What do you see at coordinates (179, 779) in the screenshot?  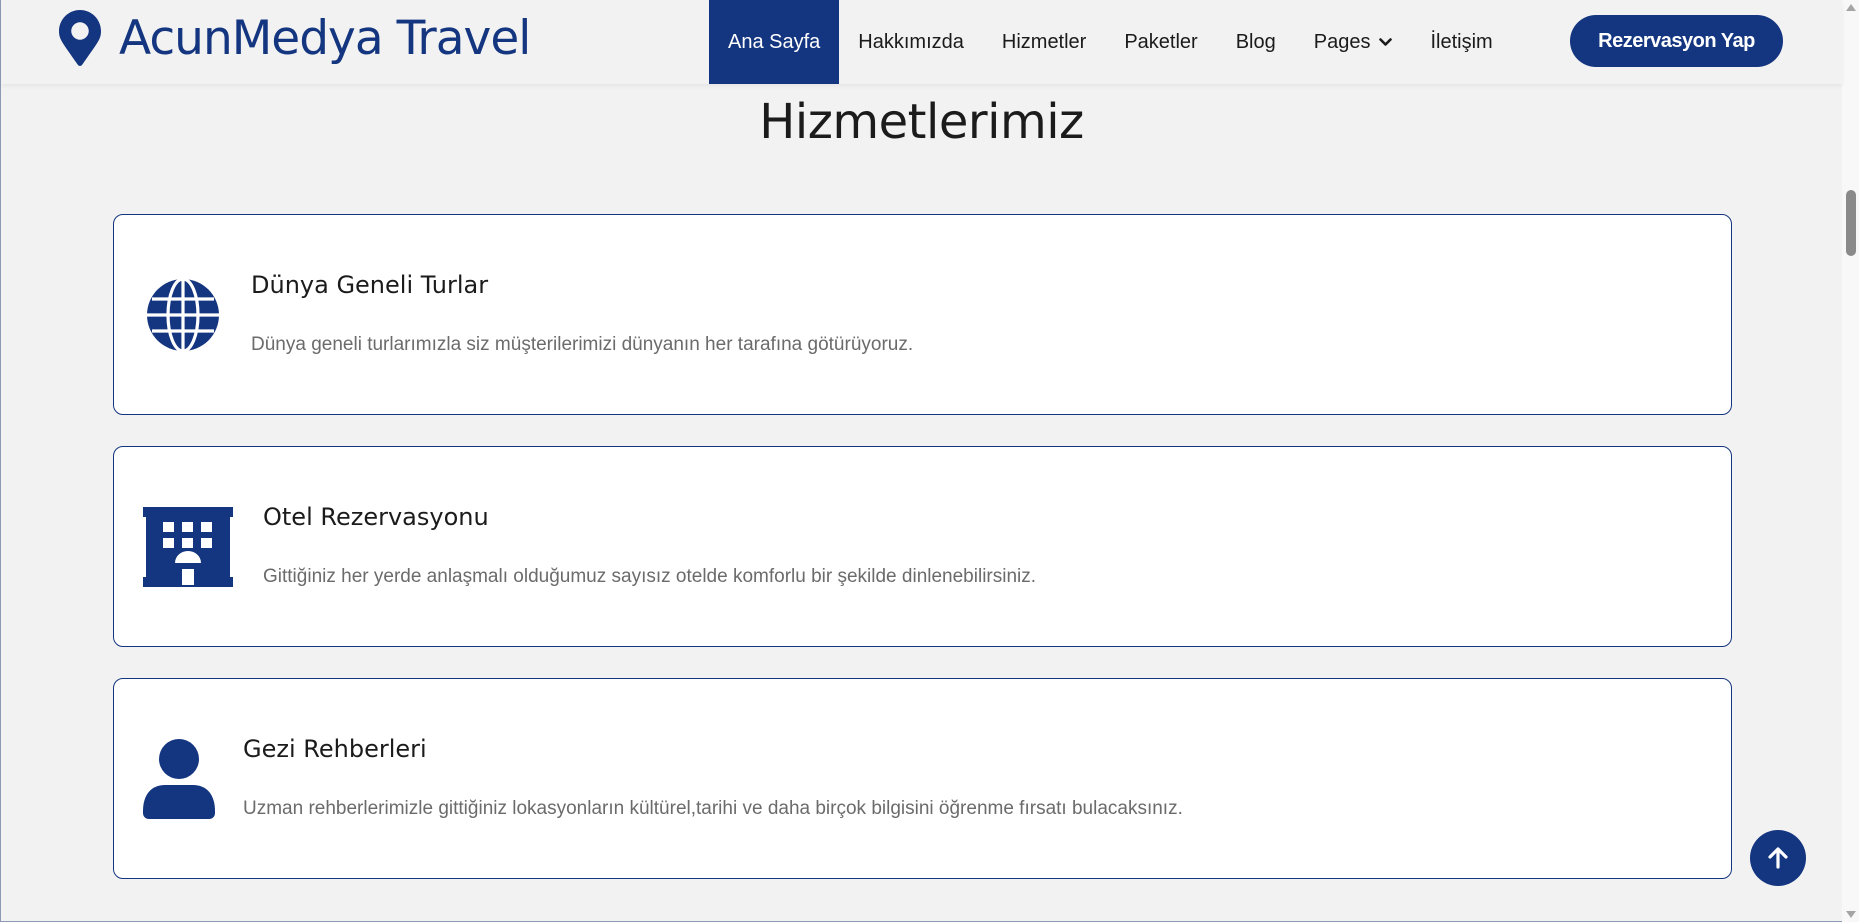 I see `user-icon` at bounding box center [179, 779].